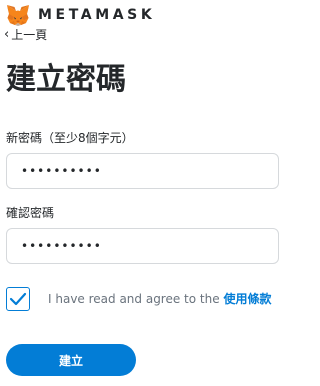 Image resolution: width=320 pixels, height=386 pixels. What do you see at coordinates (142, 171) in the screenshot?
I see `new-password-field` at bounding box center [142, 171].